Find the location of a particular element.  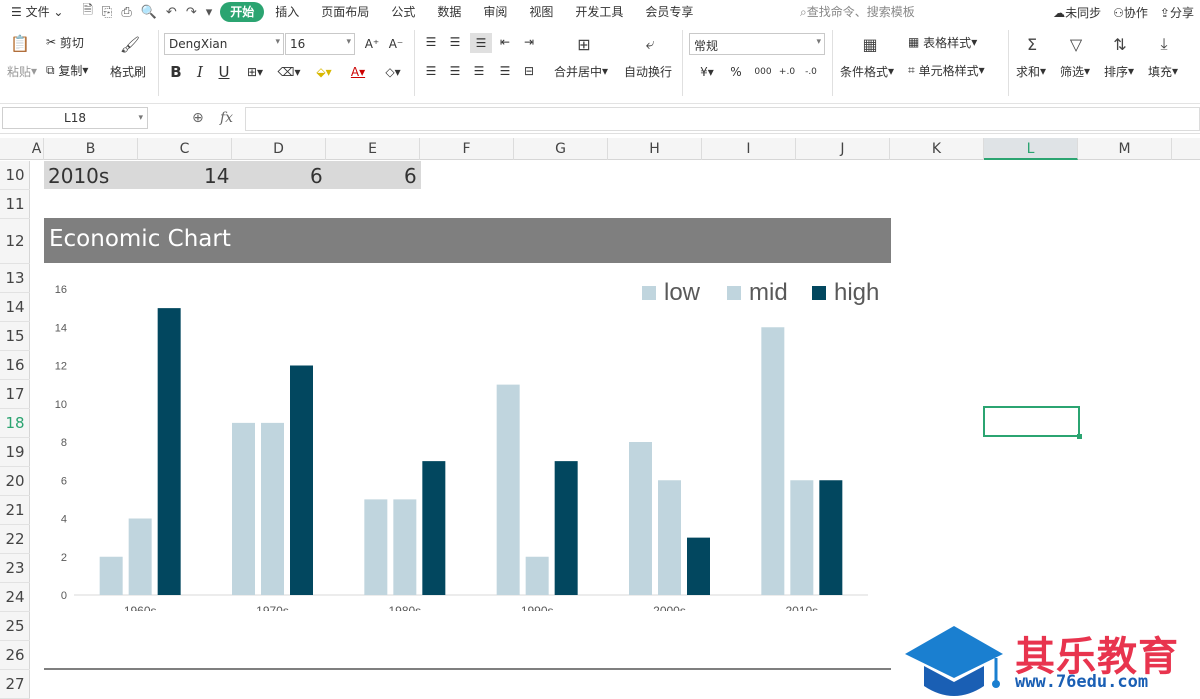

font-size-select: 16 ▾ is located at coordinates (320, 44).